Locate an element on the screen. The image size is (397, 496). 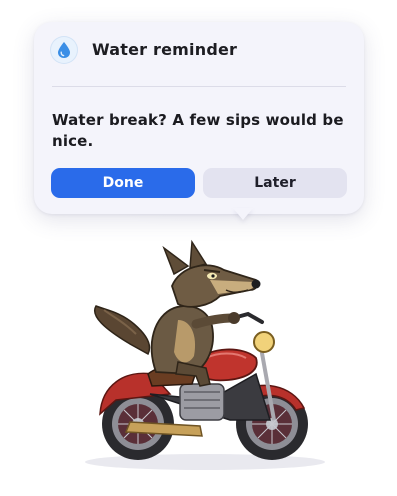
water-drop-icon is located at coordinates (64, 50).